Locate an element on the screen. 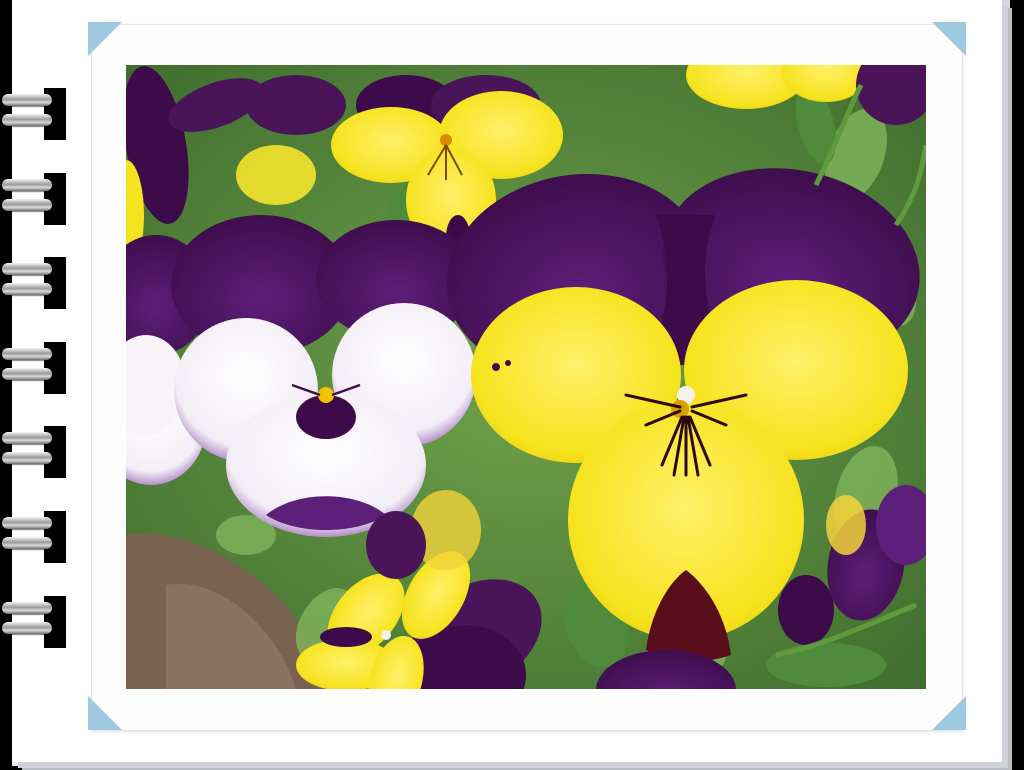  photo-corner-bottom-right is located at coordinates (949, 713).